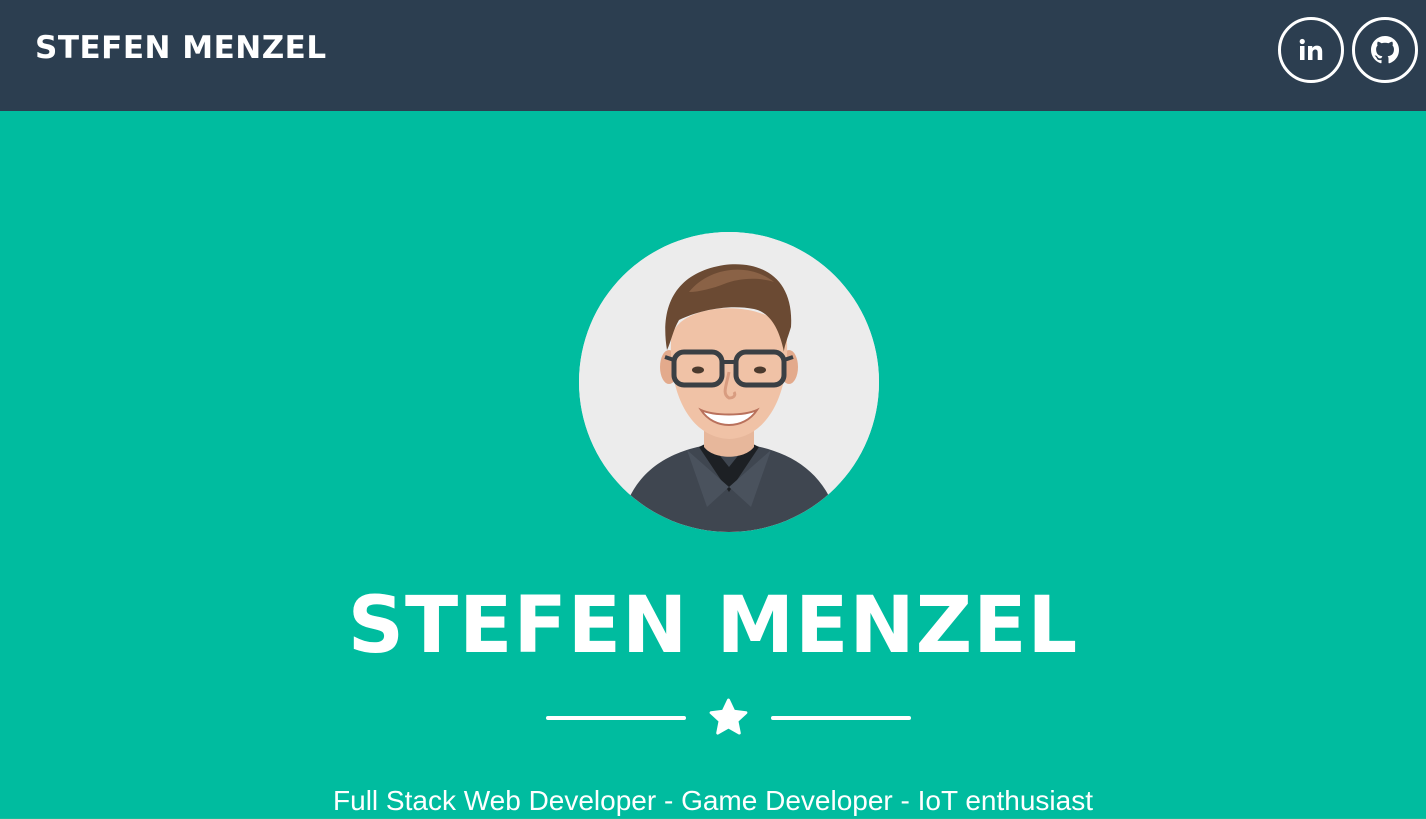  I want to click on title-divider, so click(728, 718).